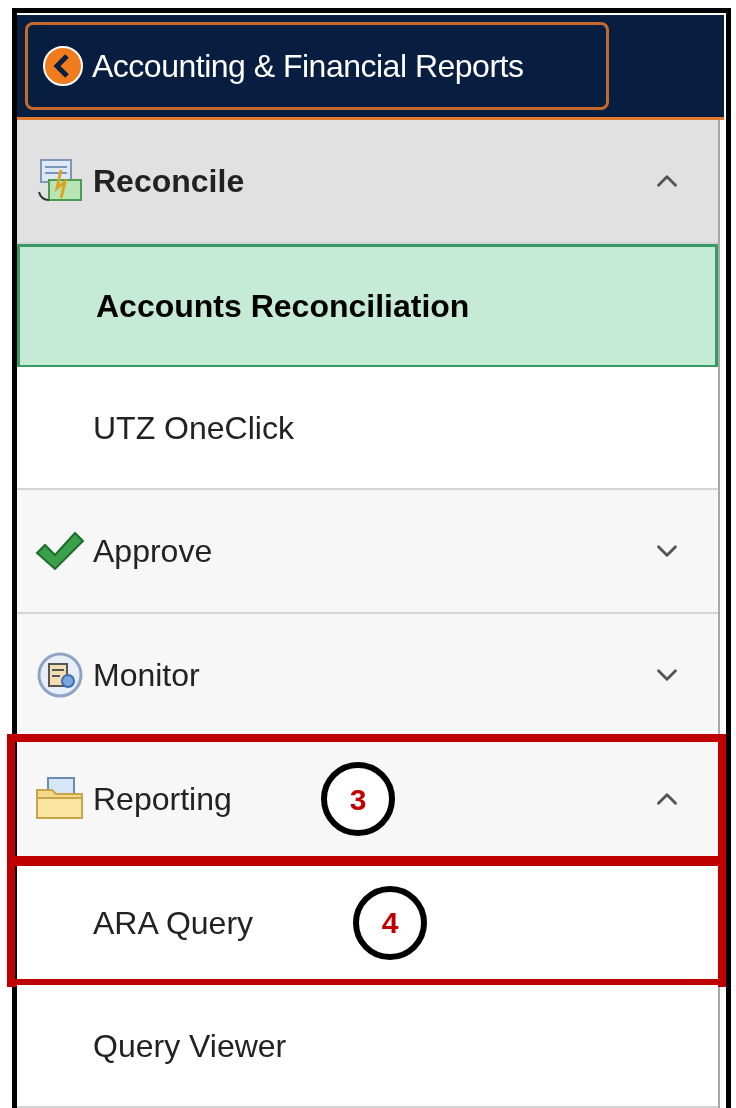  Describe the element at coordinates (367, 1046) in the screenshot. I see `menu-item: Query Viewer` at that location.